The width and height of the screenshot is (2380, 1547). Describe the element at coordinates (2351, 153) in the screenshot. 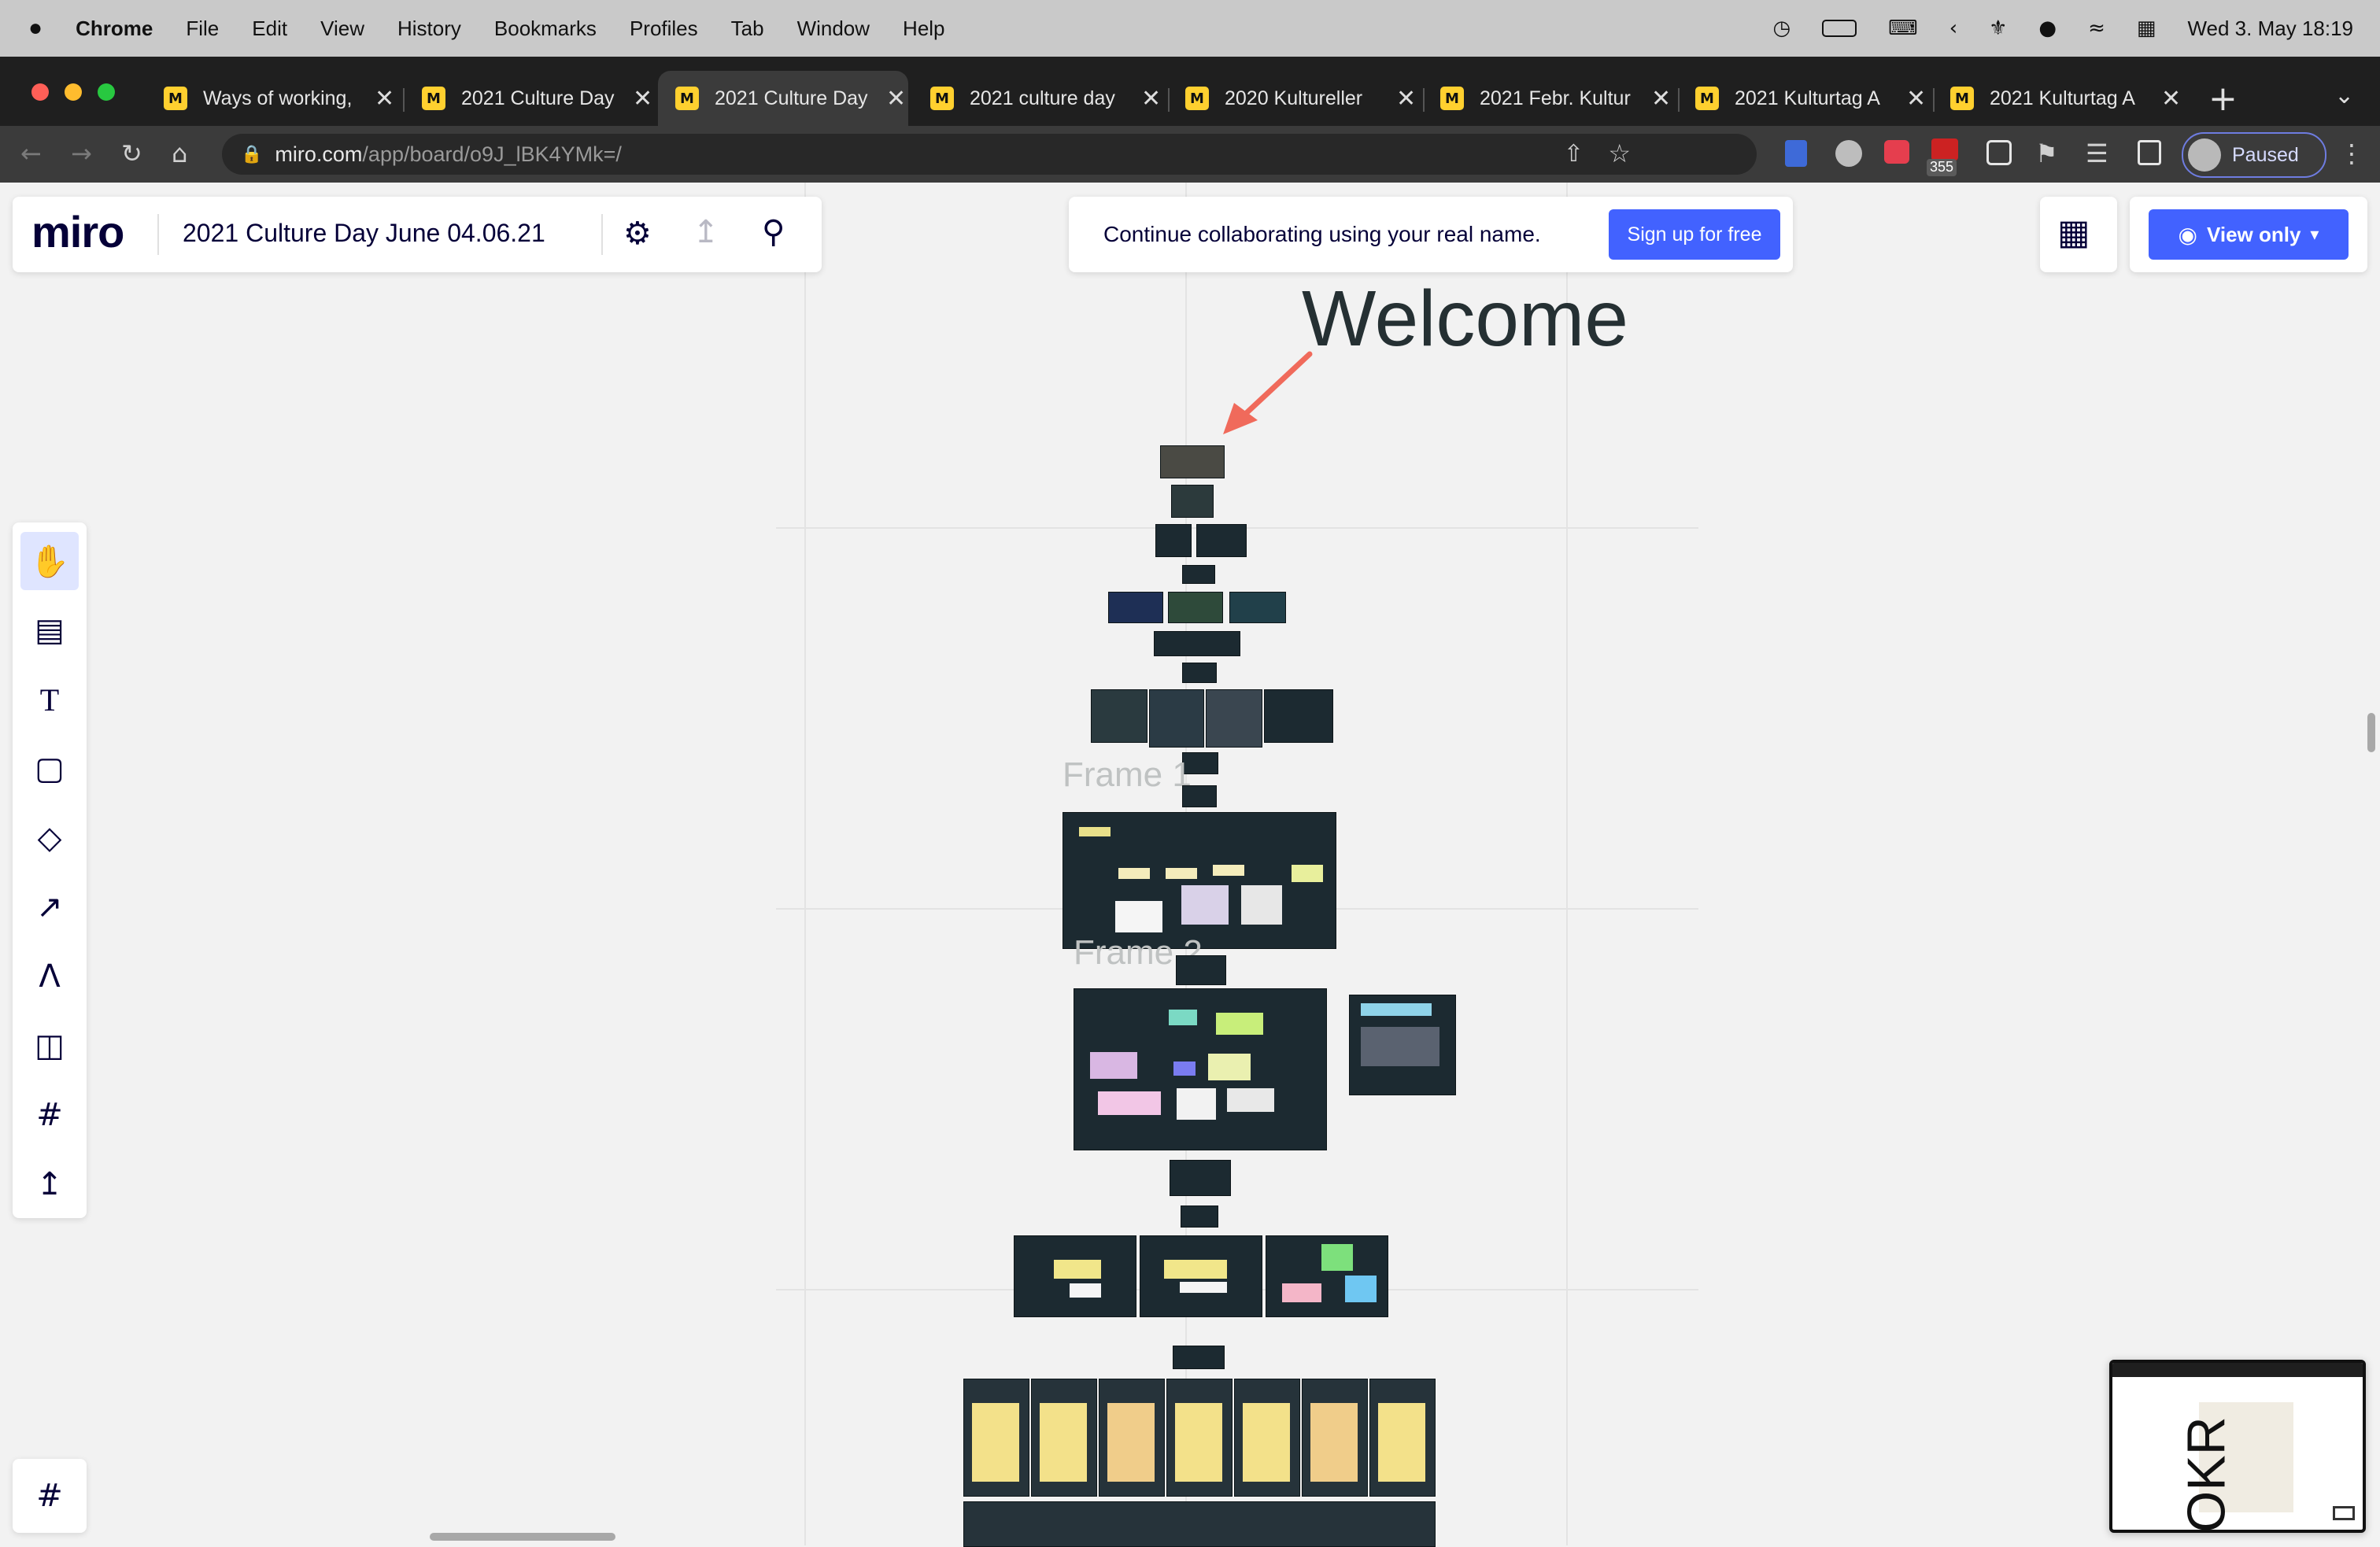

I see `more-menu-icon: ⋮` at that location.